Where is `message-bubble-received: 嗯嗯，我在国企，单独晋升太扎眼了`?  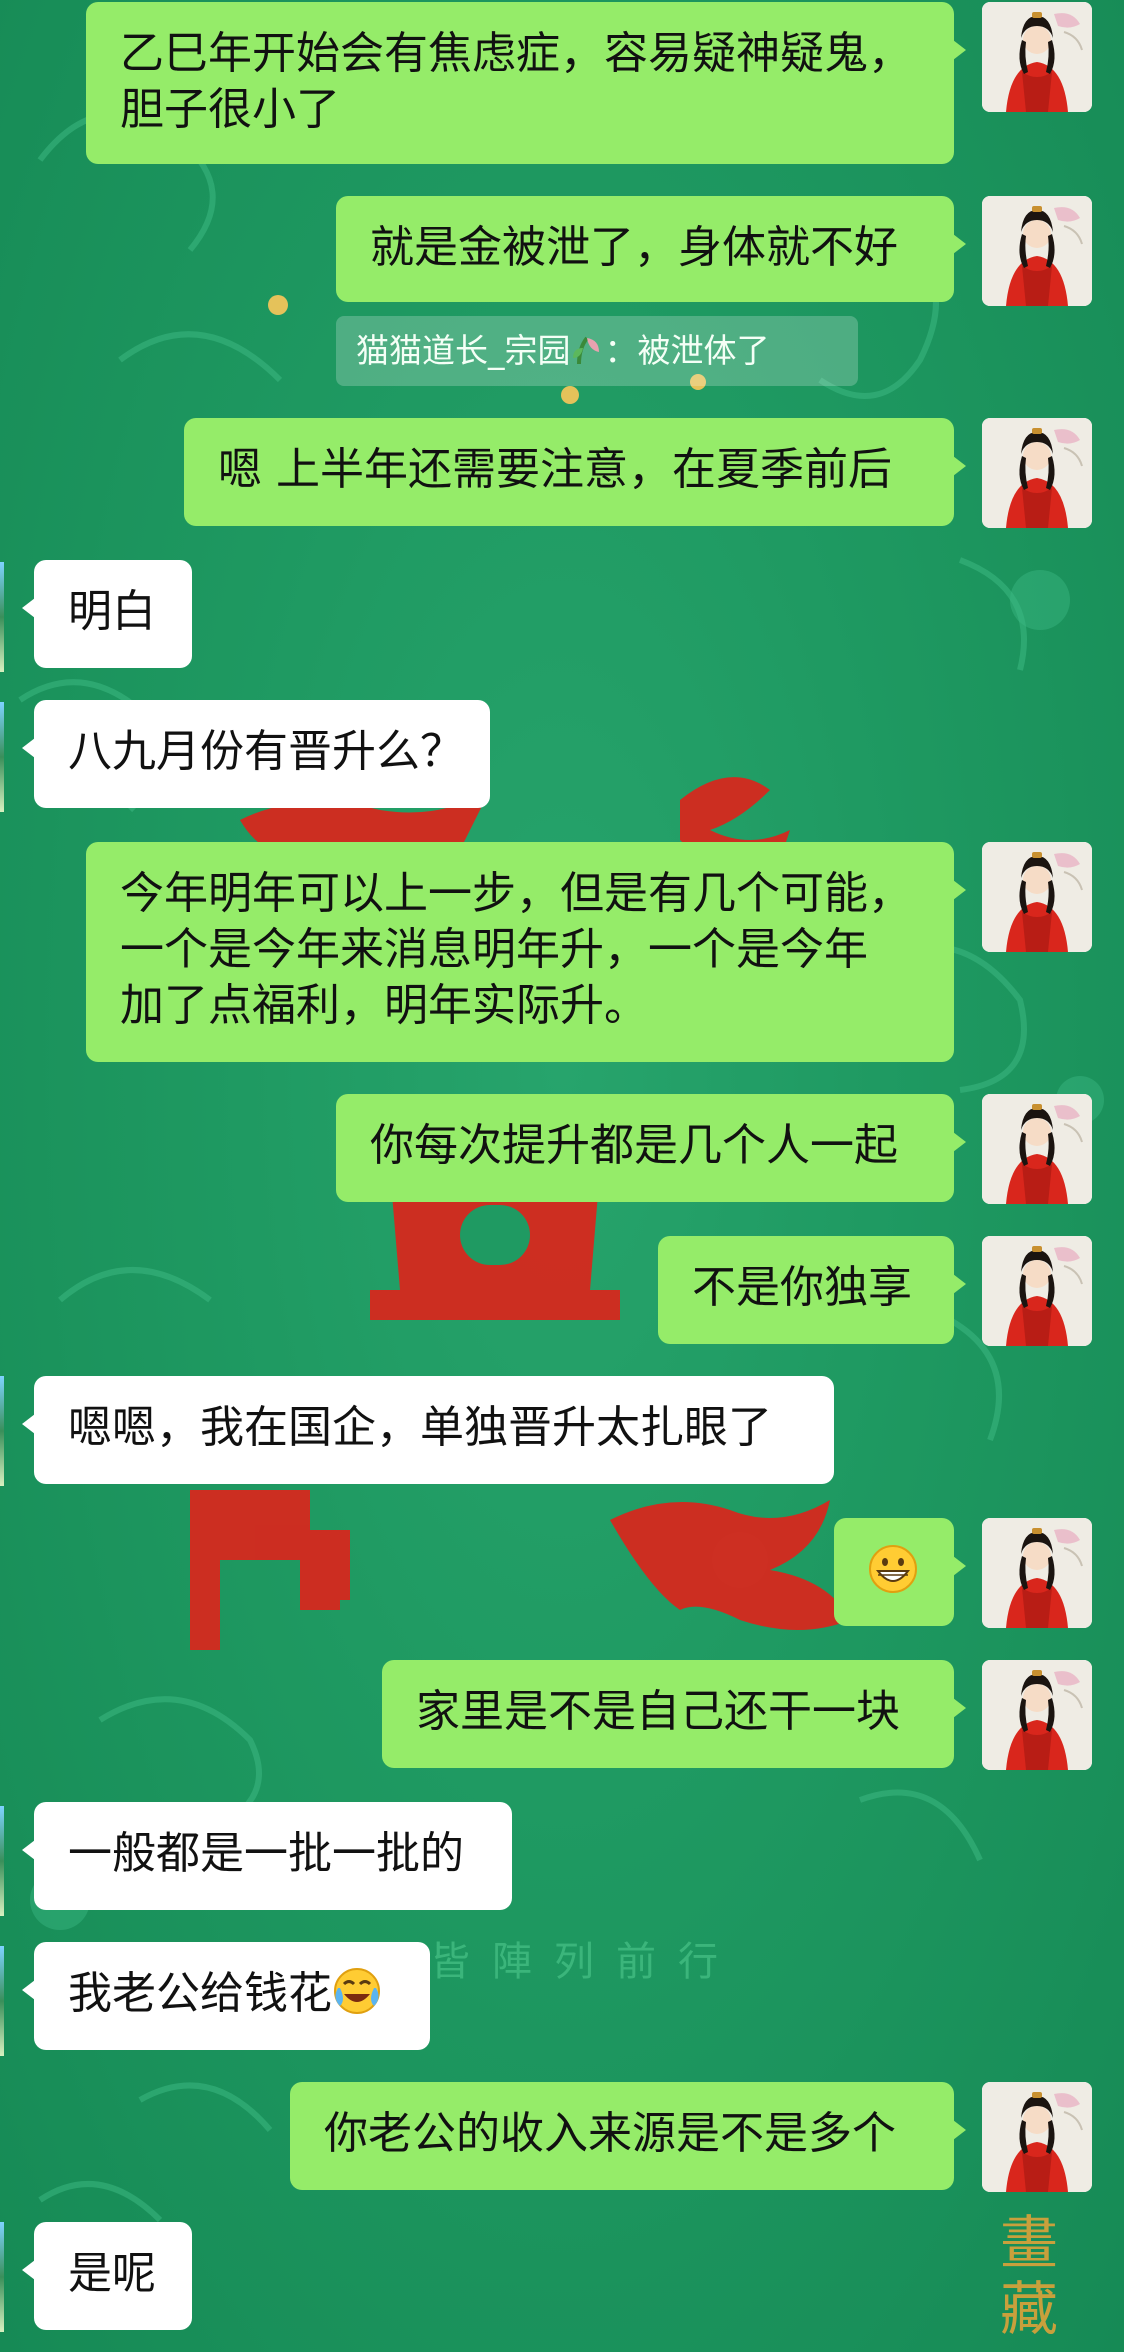
message-bubble-received: 嗯嗯，我在国企，单独晋升太扎眼了 is located at coordinates (428, 1430).